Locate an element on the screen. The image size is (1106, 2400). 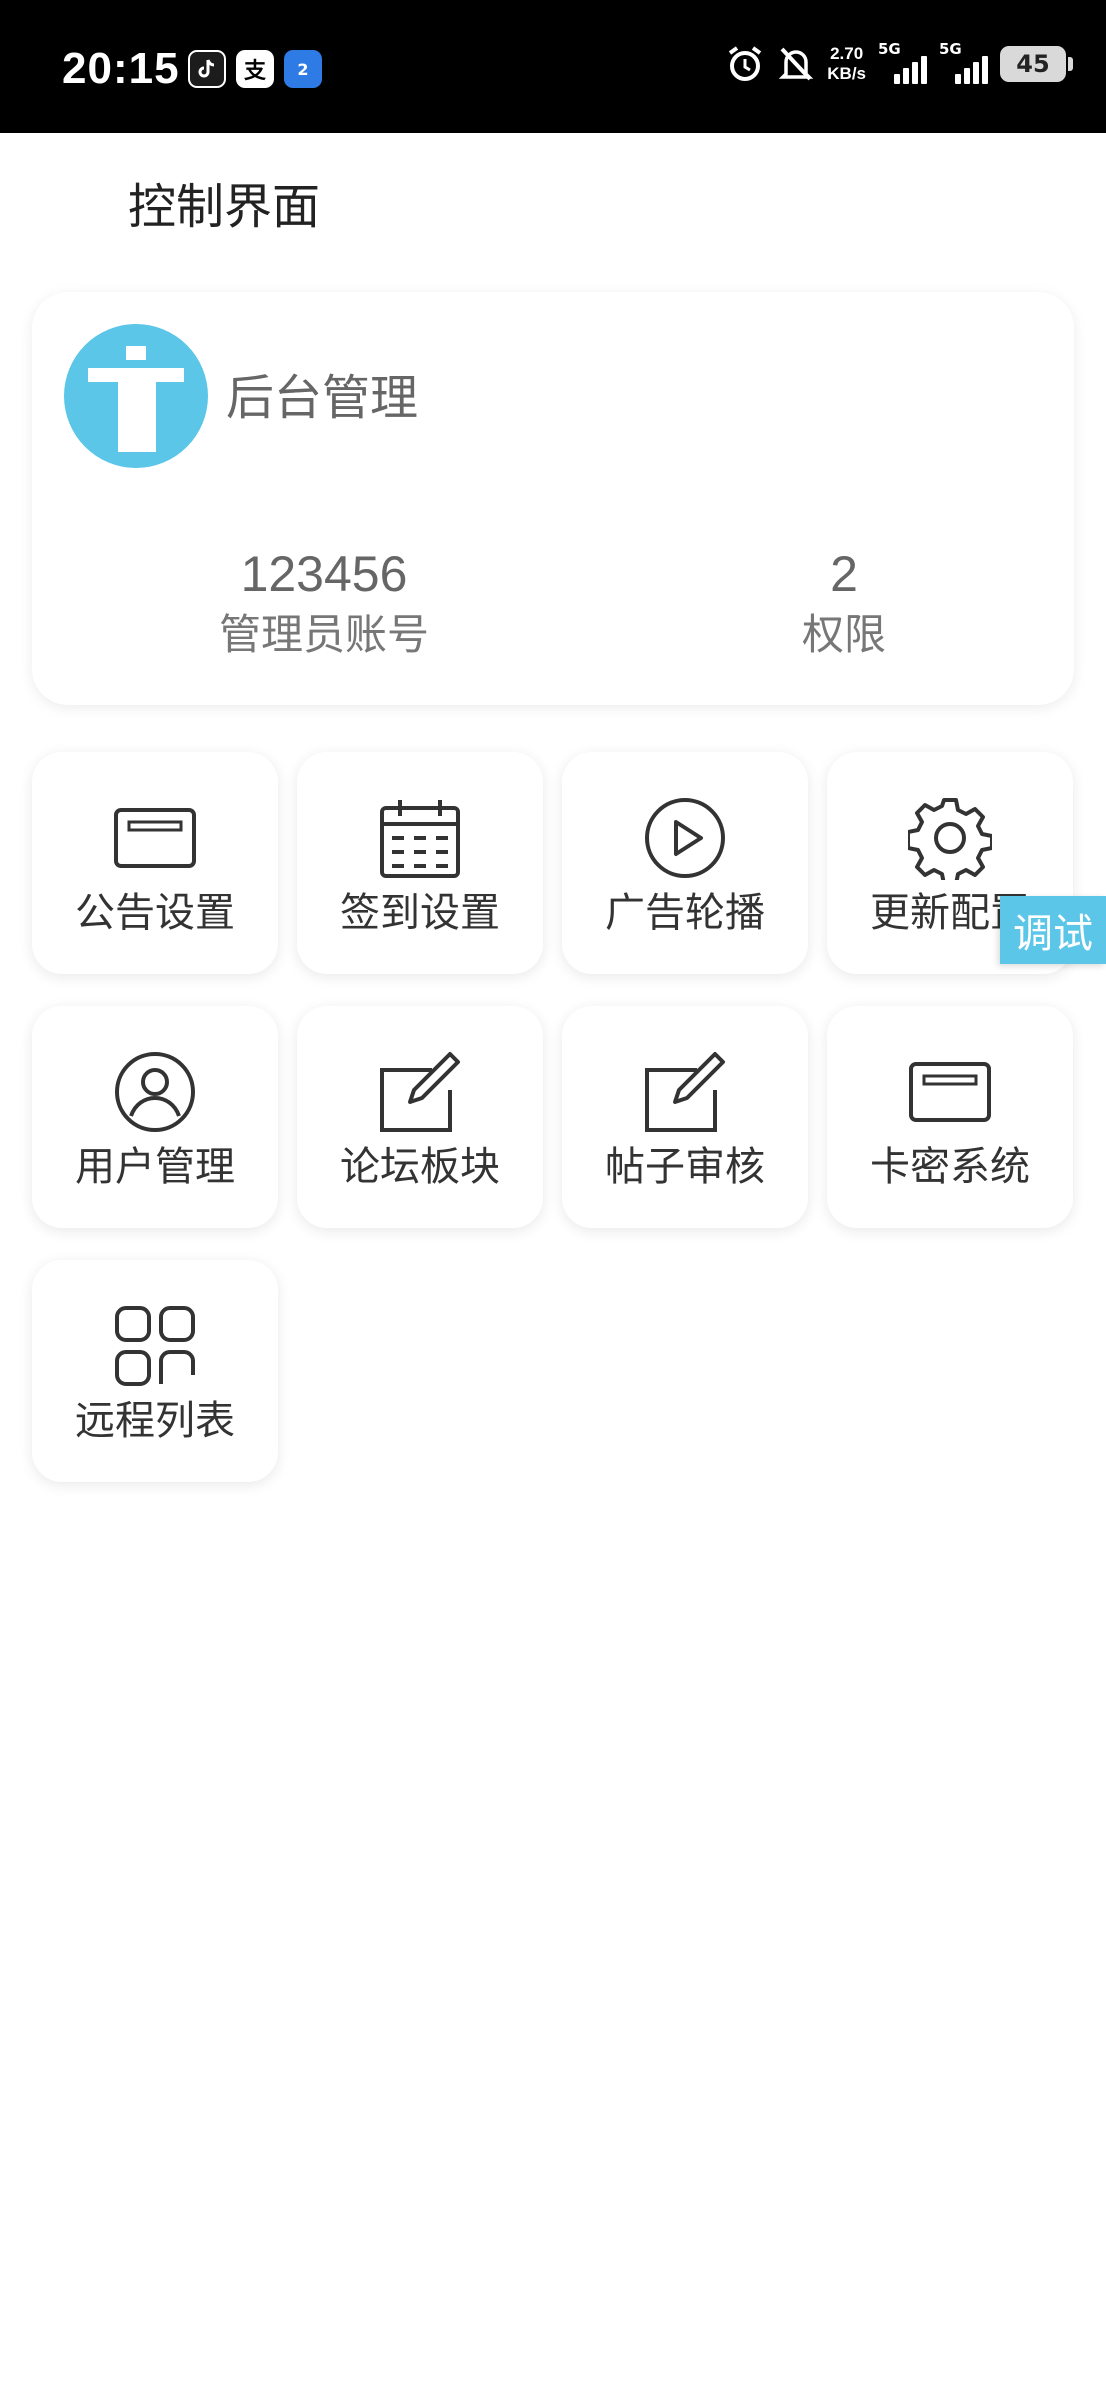
grid-icon is located at coordinates (155, 1346).